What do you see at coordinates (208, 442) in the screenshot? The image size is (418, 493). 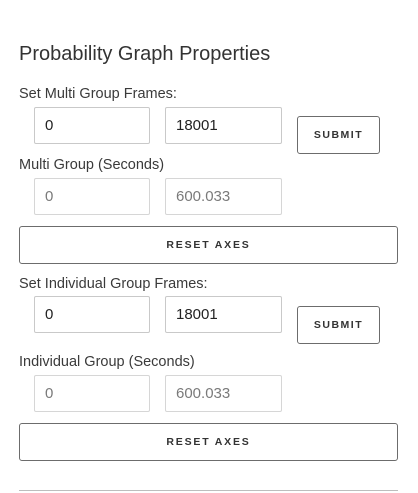 I see `individual-group-reset-axes-button: RESET AXES` at bounding box center [208, 442].